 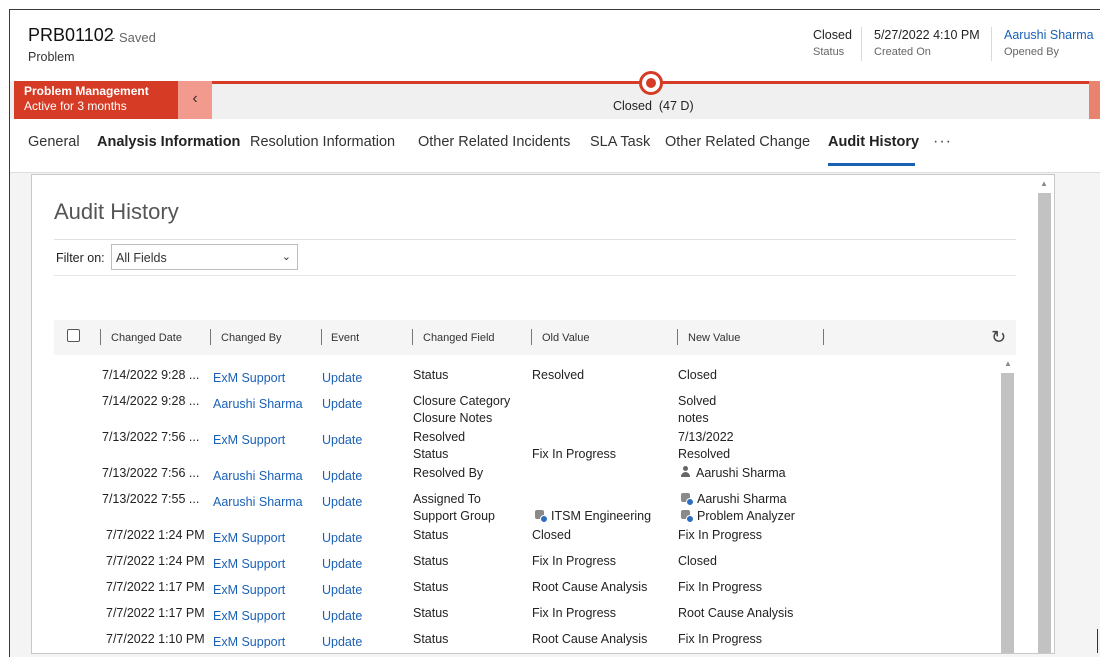 I want to click on more-tabs-icon: ···, so click(x=942, y=142).